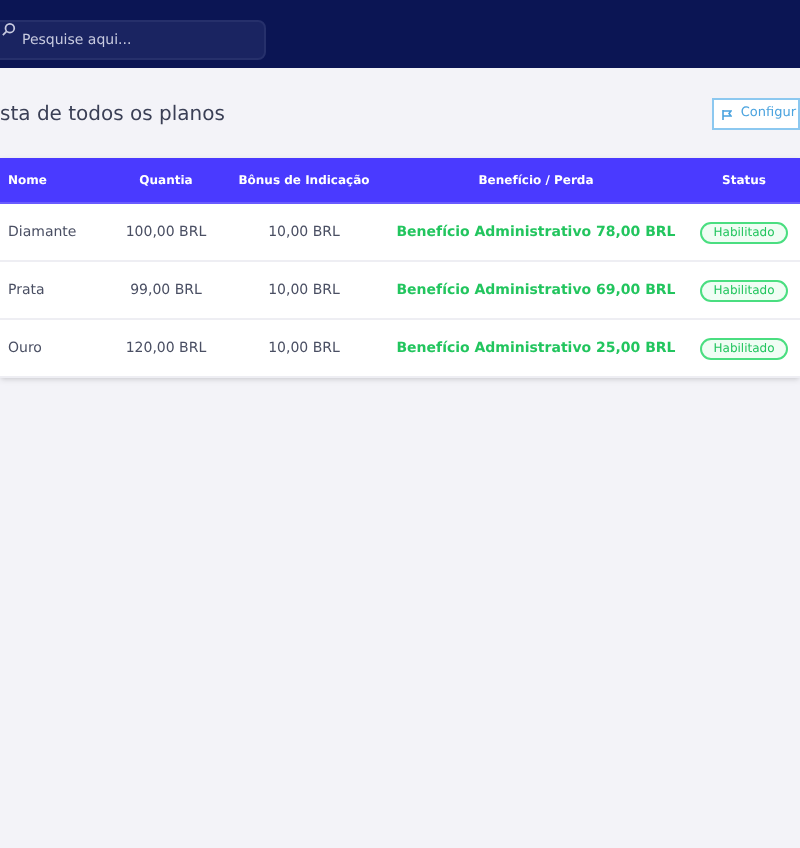  What do you see at coordinates (9, 29) in the screenshot?
I see `search-icon` at bounding box center [9, 29].